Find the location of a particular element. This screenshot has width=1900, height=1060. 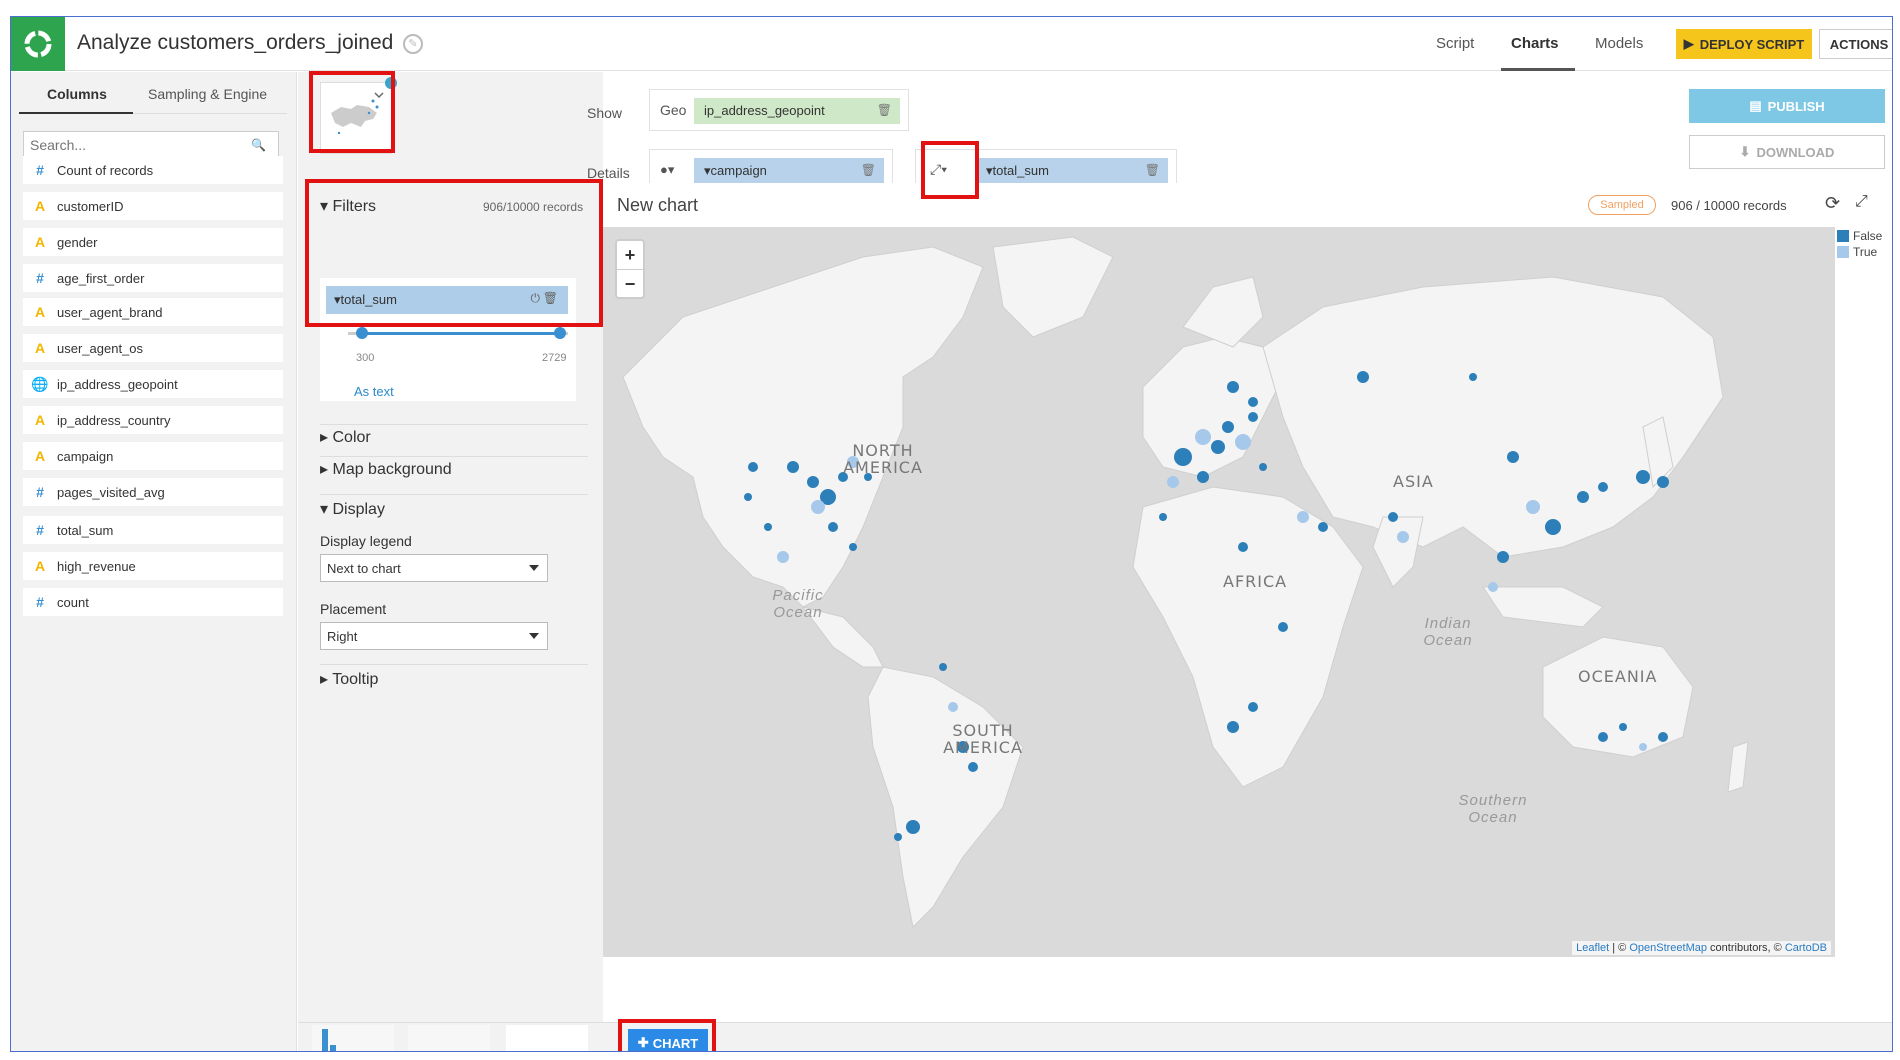

map-background-section-header: ▸ Map background is located at coordinates (386, 469).